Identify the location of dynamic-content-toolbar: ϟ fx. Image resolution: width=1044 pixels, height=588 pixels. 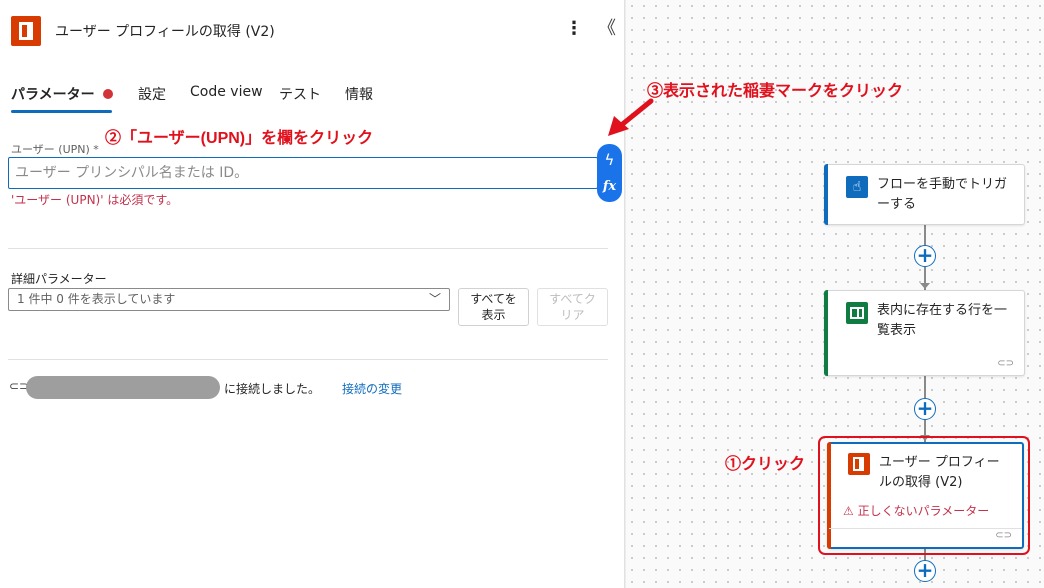
(609, 173).